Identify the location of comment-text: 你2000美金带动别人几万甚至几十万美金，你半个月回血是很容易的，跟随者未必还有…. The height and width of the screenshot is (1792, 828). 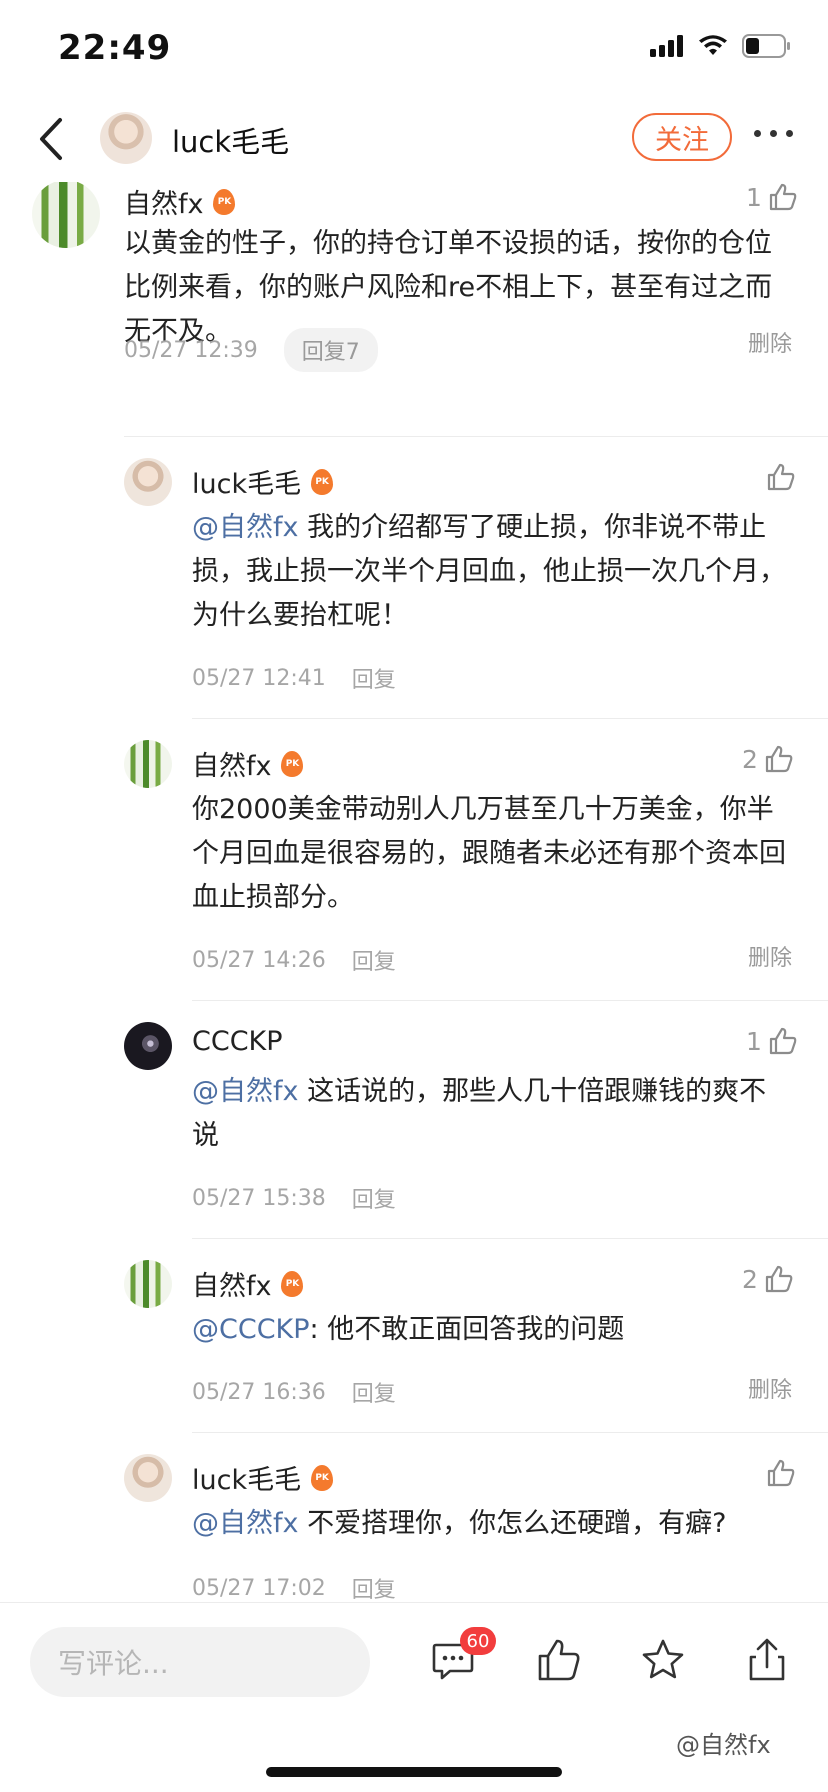
(489, 853).